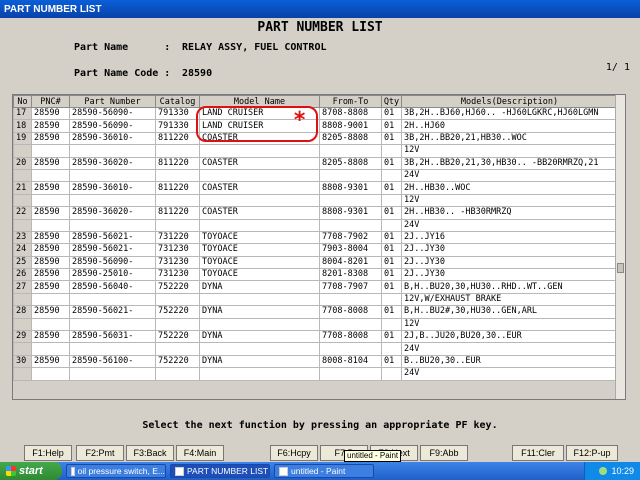 The image size is (640, 480). Describe the element at coordinates (112, 287) in the screenshot. I see `table-cell: 28590-56040-` at that location.